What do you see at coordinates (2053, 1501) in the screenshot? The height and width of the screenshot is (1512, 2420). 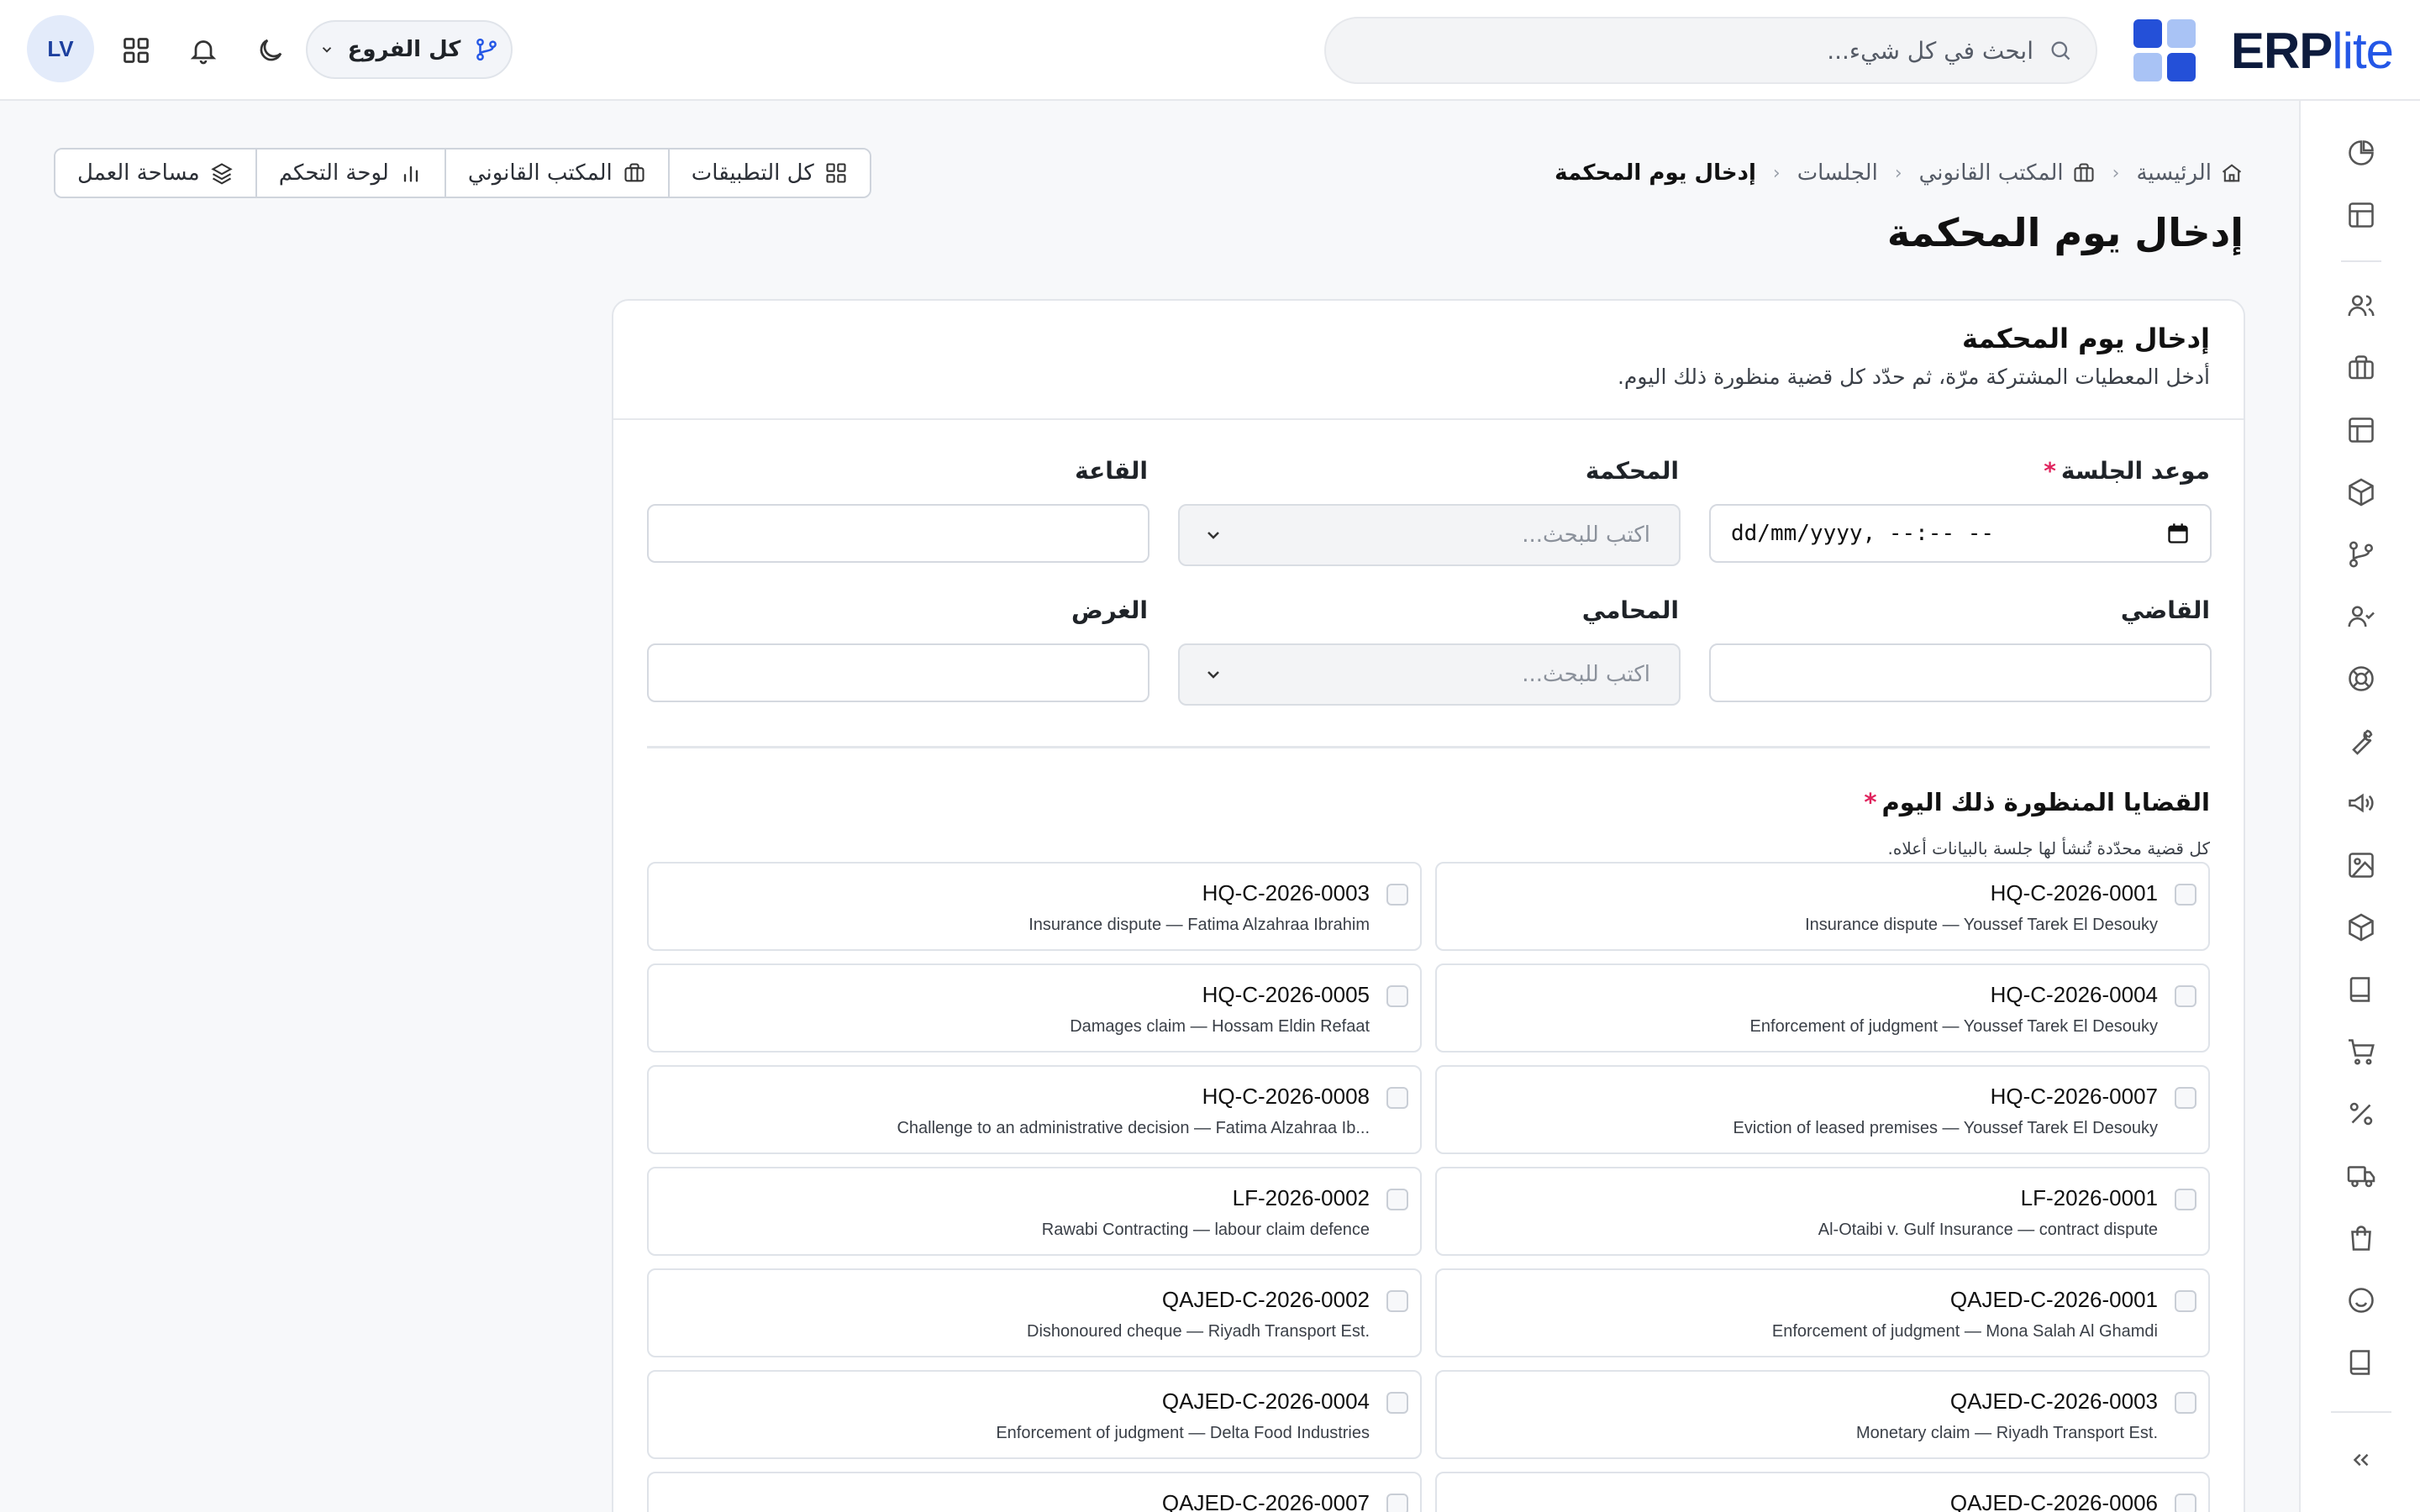 I see `case-code: QAJED-C-2026-0006` at bounding box center [2053, 1501].